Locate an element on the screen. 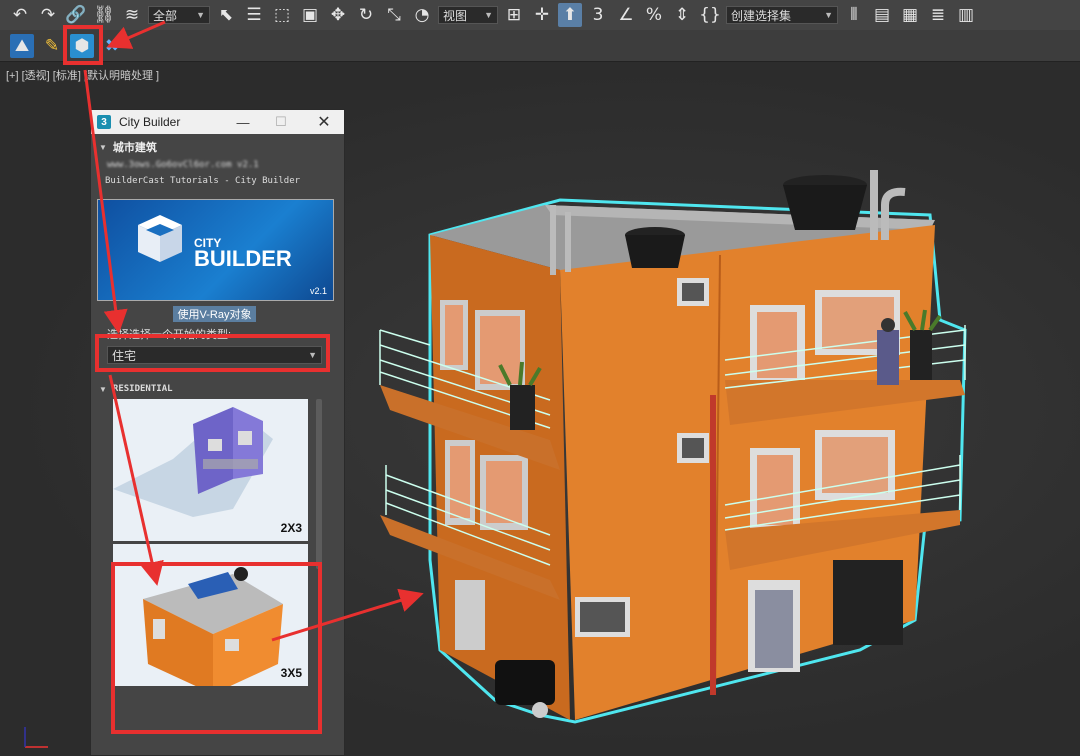 This screenshot has width=1080, height=756. edit-named-sets-icon: {} is located at coordinates (710, 15).